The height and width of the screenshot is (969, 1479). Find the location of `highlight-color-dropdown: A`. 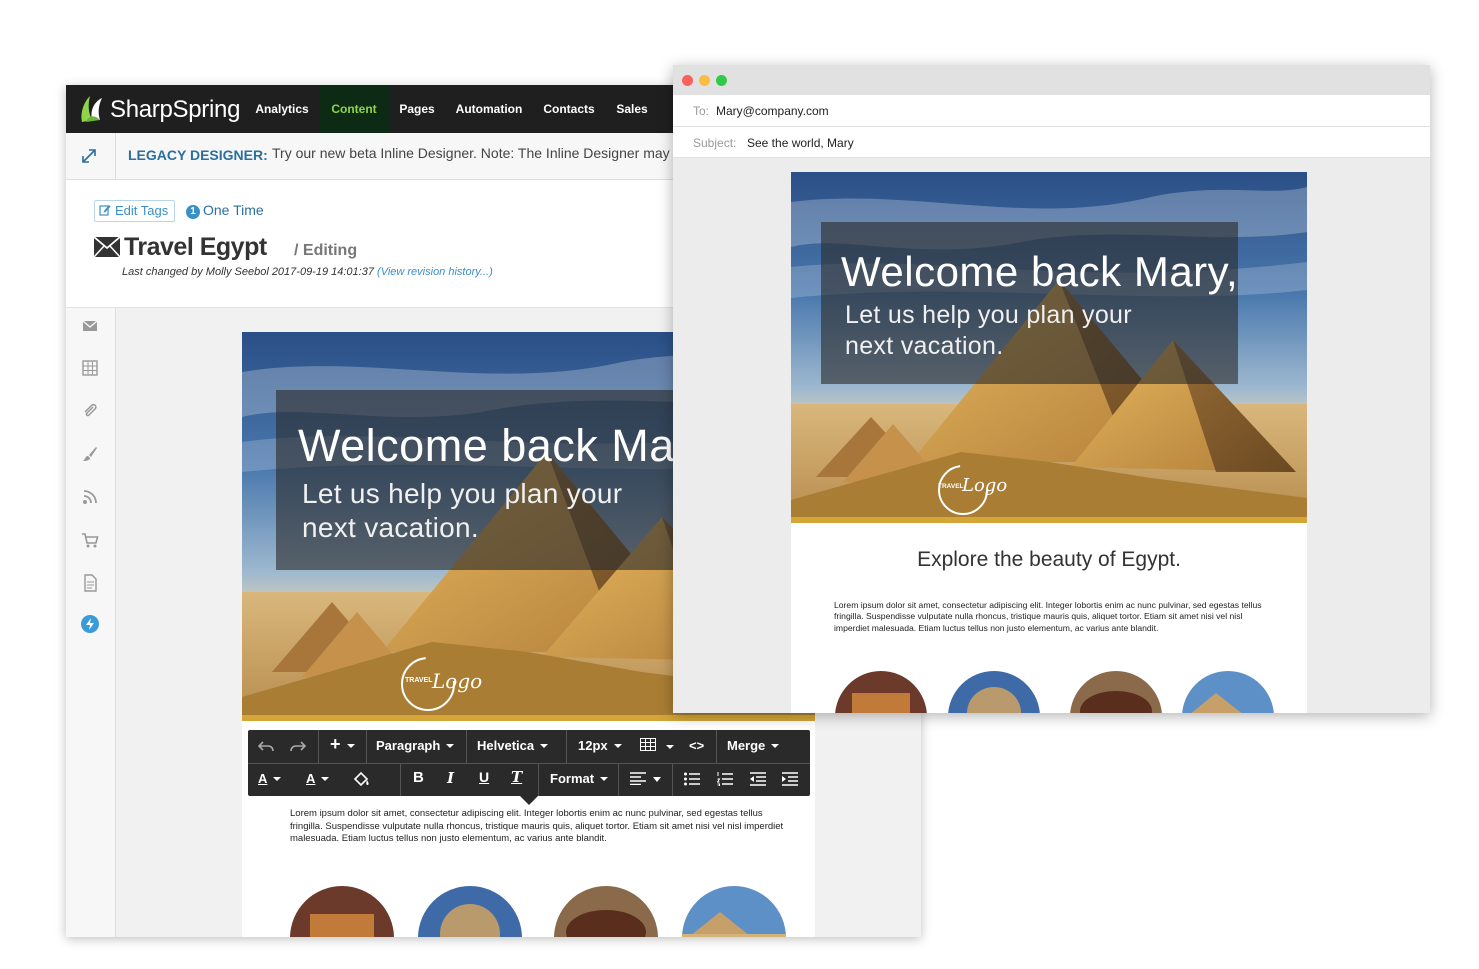

highlight-color-dropdown: A is located at coordinates (317, 778).